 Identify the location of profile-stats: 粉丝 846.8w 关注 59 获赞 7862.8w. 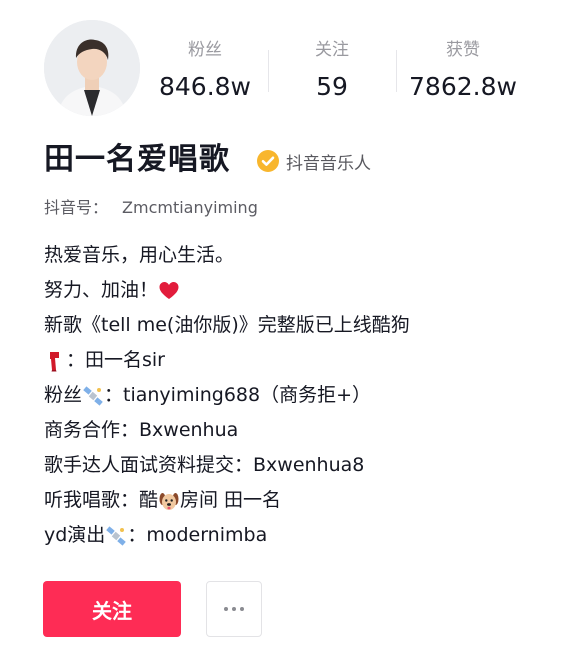
(340, 73).